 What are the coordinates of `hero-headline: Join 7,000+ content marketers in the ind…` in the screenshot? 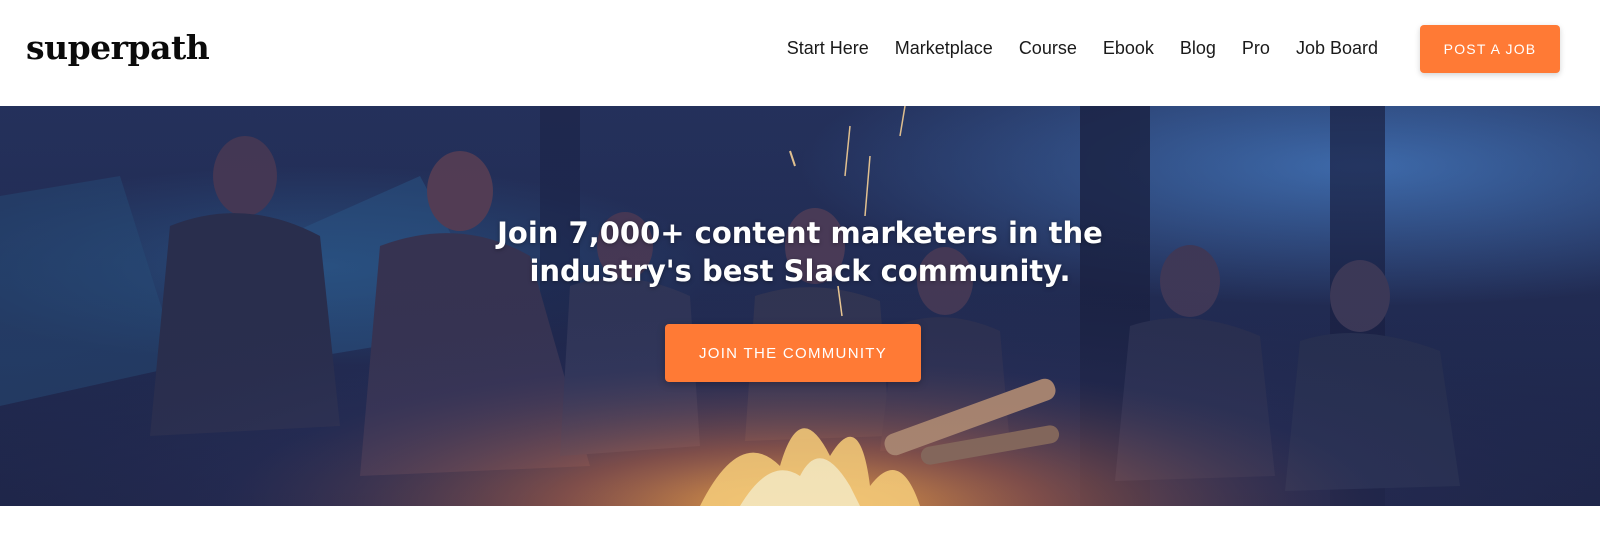 It's located at (800, 252).